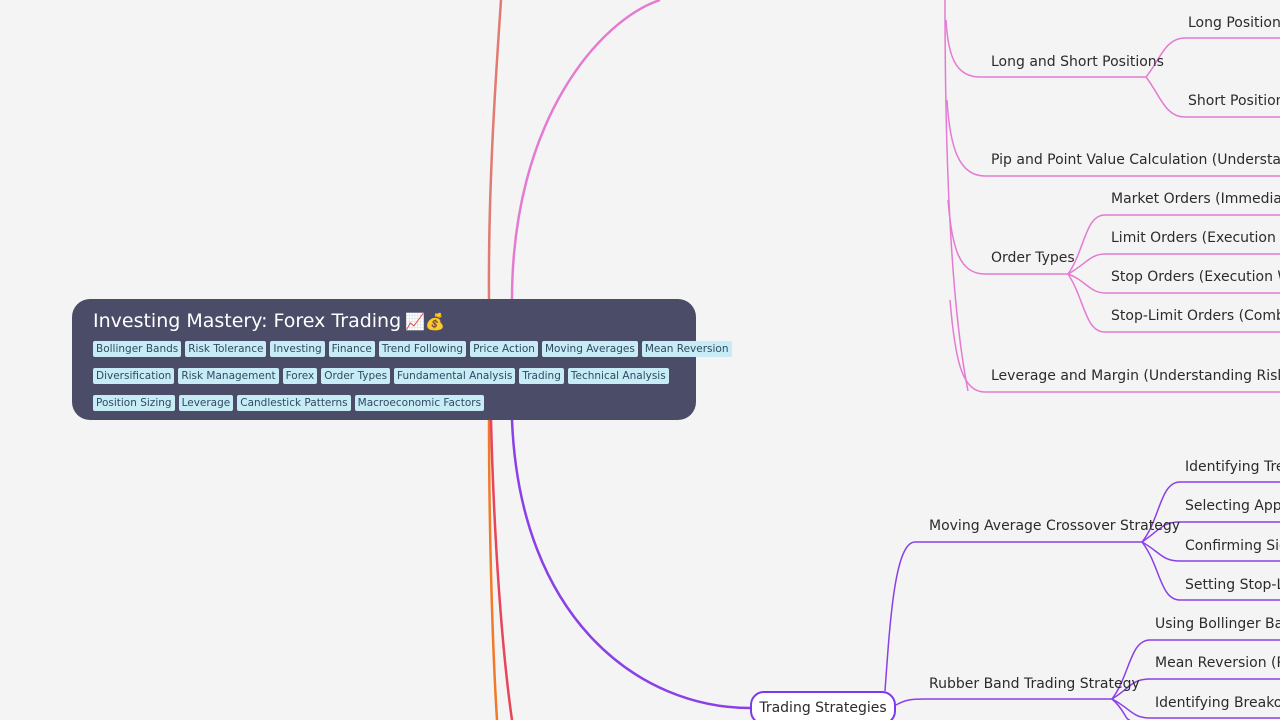 The image size is (1280, 720). I want to click on tag-label: Moving Averages, so click(589, 349).